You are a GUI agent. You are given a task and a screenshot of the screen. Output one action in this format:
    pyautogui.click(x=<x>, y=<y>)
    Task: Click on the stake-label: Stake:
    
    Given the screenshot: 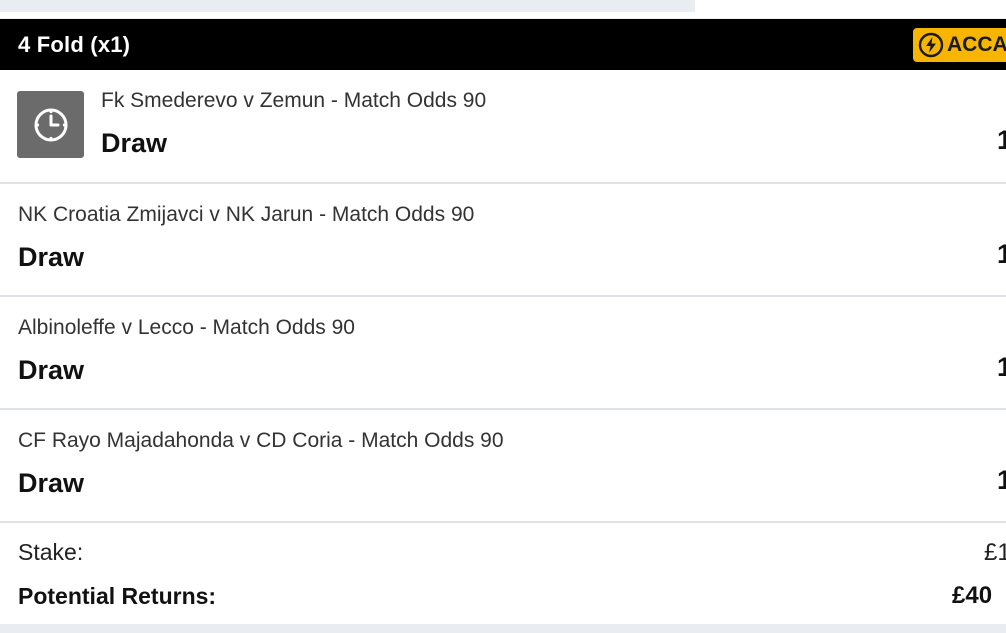 What is the action you would take?
    pyautogui.click(x=51, y=552)
    